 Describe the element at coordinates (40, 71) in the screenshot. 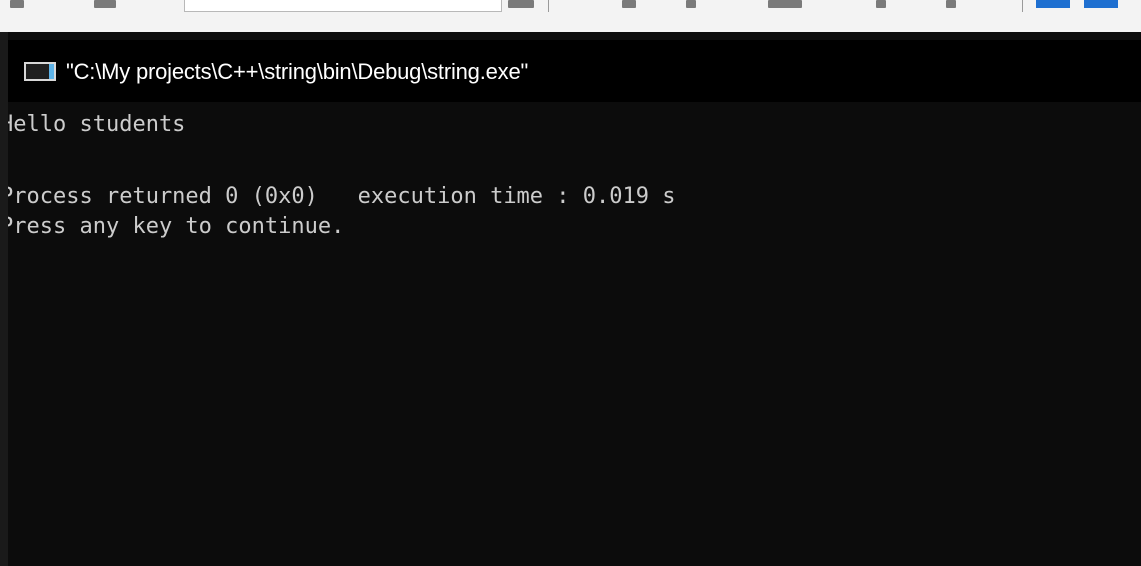

I see `console-window-icon` at that location.